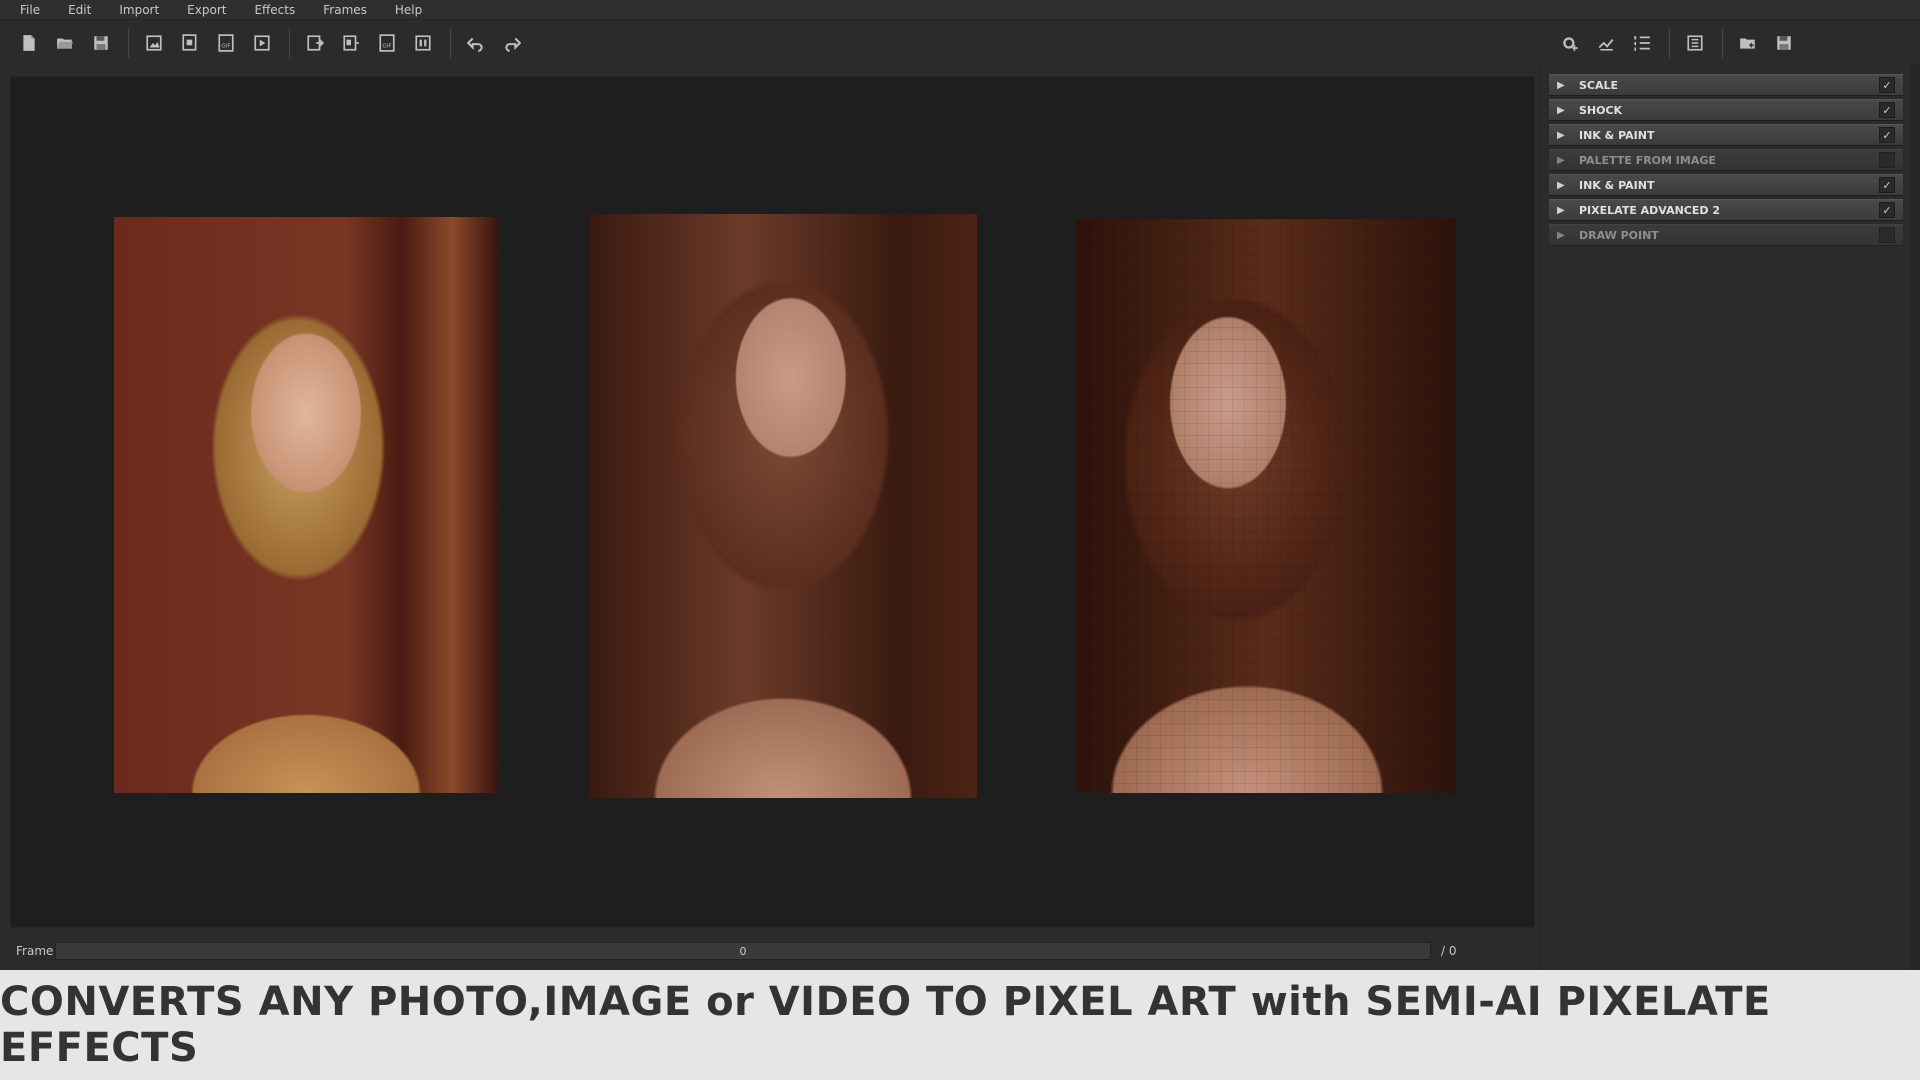 The image size is (1920, 1080). Describe the element at coordinates (1601, 110) in the screenshot. I see `effect-label: SHOCK` at that location.